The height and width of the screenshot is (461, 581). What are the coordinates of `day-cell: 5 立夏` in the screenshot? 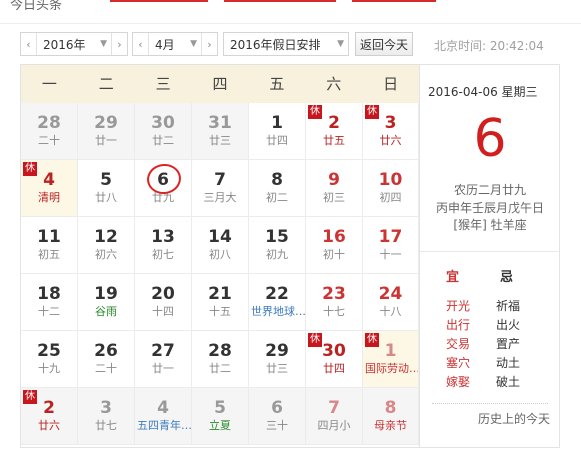 It's located at (220, 416).